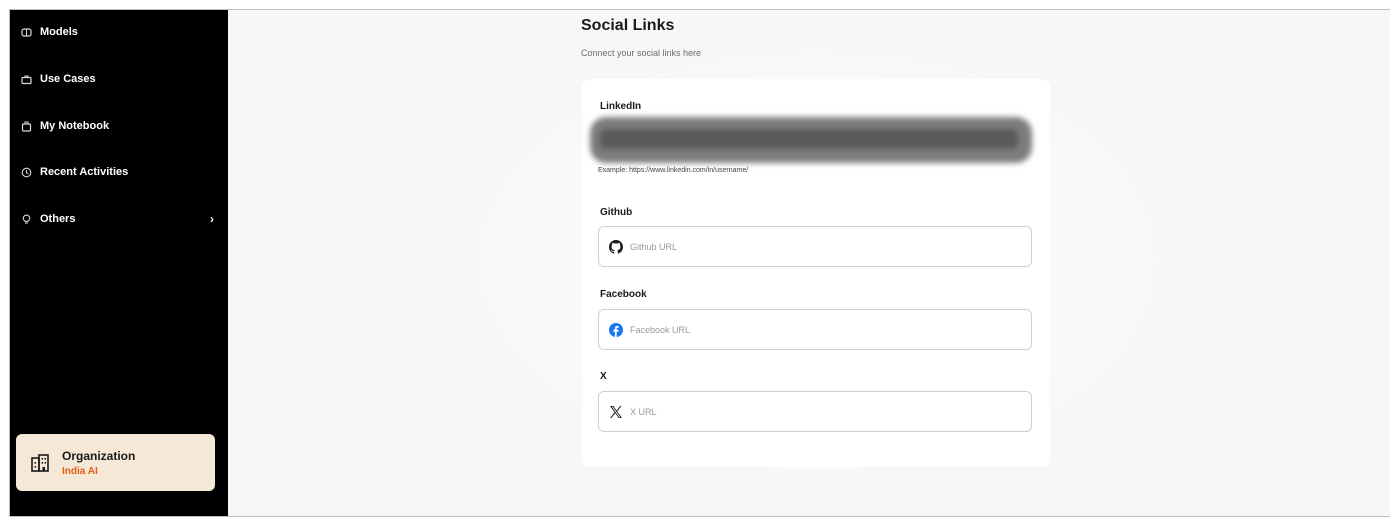 This screenshot has height=532, width=1390. Describe the element at coordinates (641, 53) in the screenshot. I see `page-subtitle: Connect your social links here` at that location.